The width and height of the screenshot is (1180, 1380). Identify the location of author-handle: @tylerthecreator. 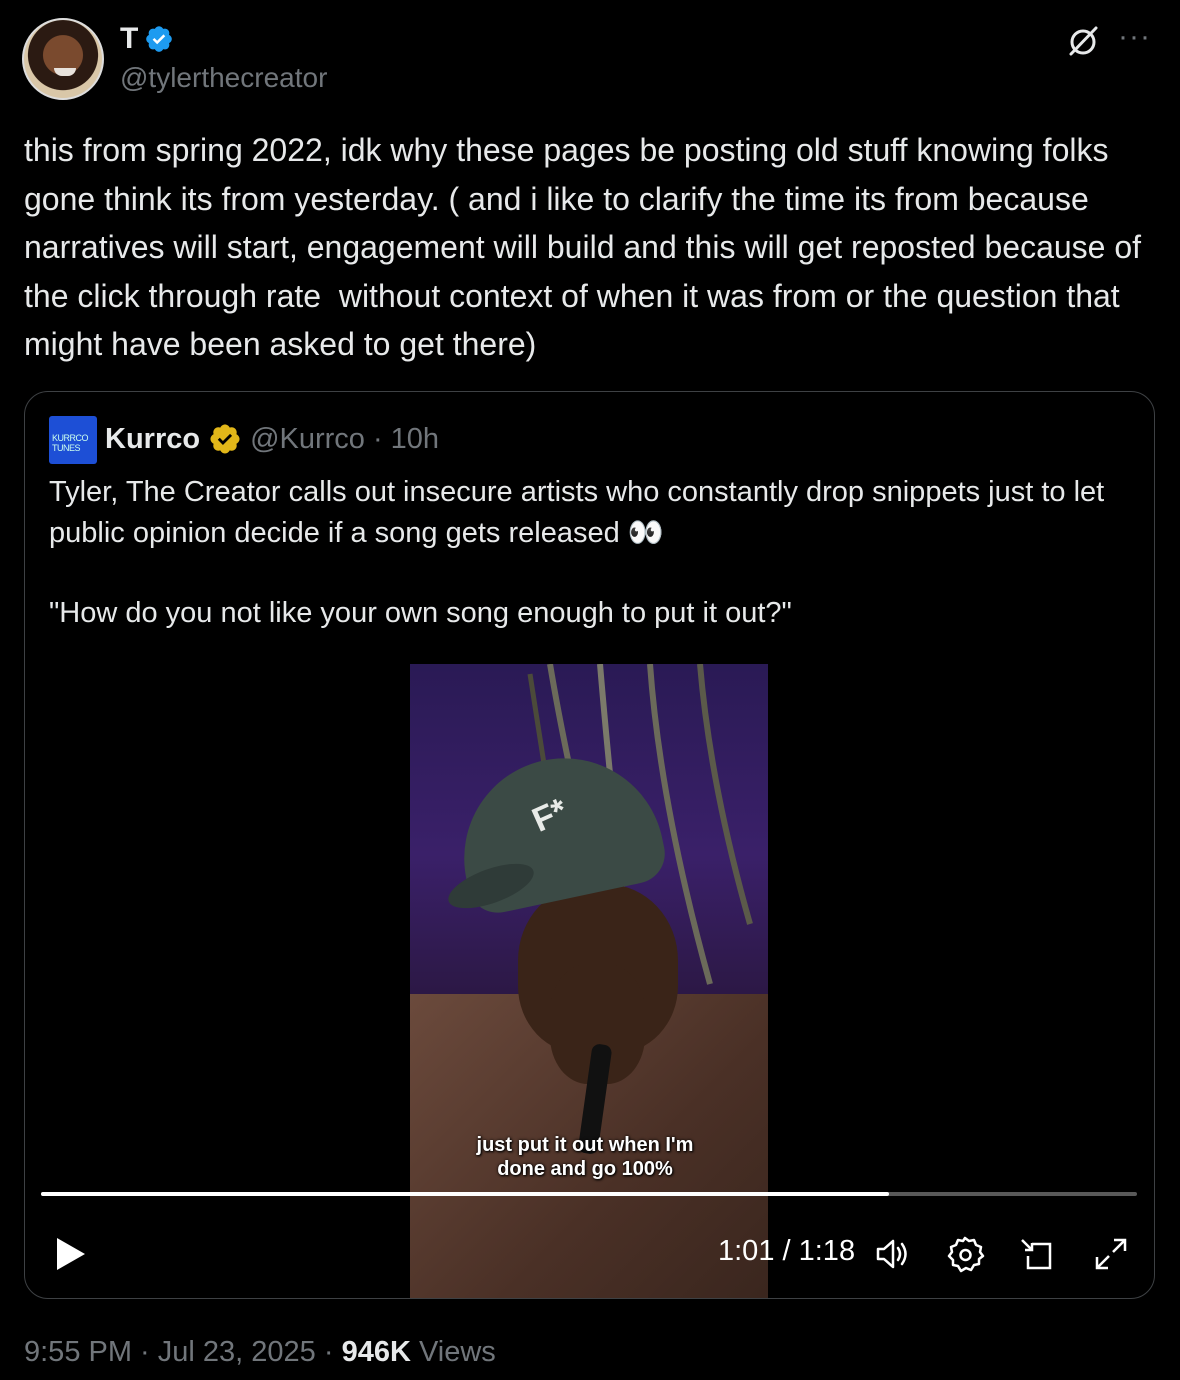
(223, 78).